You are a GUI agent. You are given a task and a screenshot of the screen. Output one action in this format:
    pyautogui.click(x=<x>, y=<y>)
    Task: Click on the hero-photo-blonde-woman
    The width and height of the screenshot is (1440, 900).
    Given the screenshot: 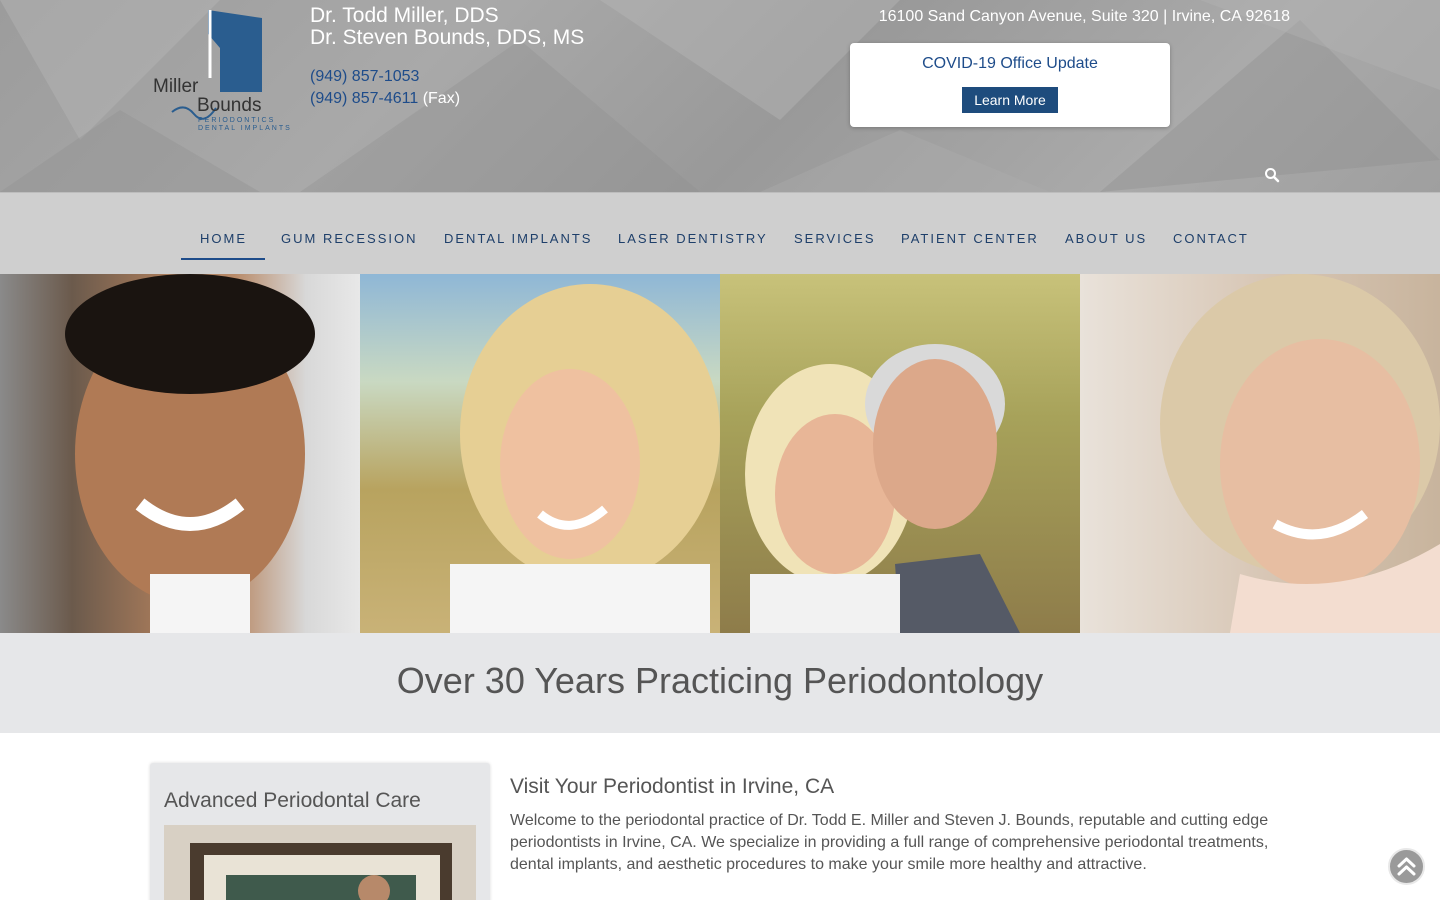 What is the action you would take?
    pyautogui.click(x=540, y=453)
    